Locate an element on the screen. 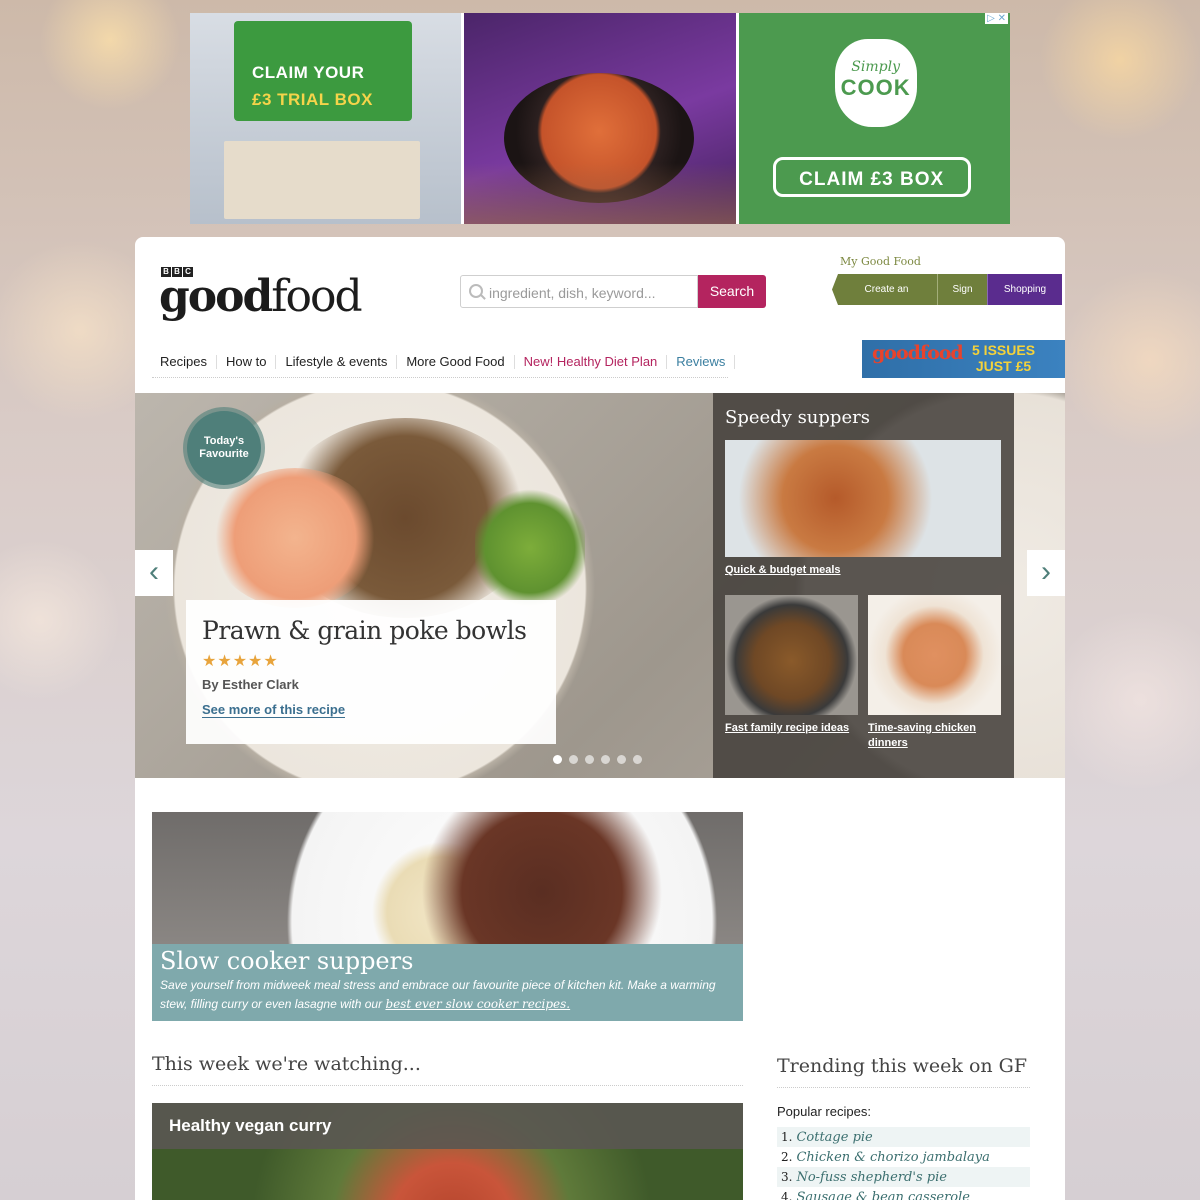 This screenshot has width=1200, height=1200. see-more-recipe-link: See more of this recipe is located at coordinates (274, 710).